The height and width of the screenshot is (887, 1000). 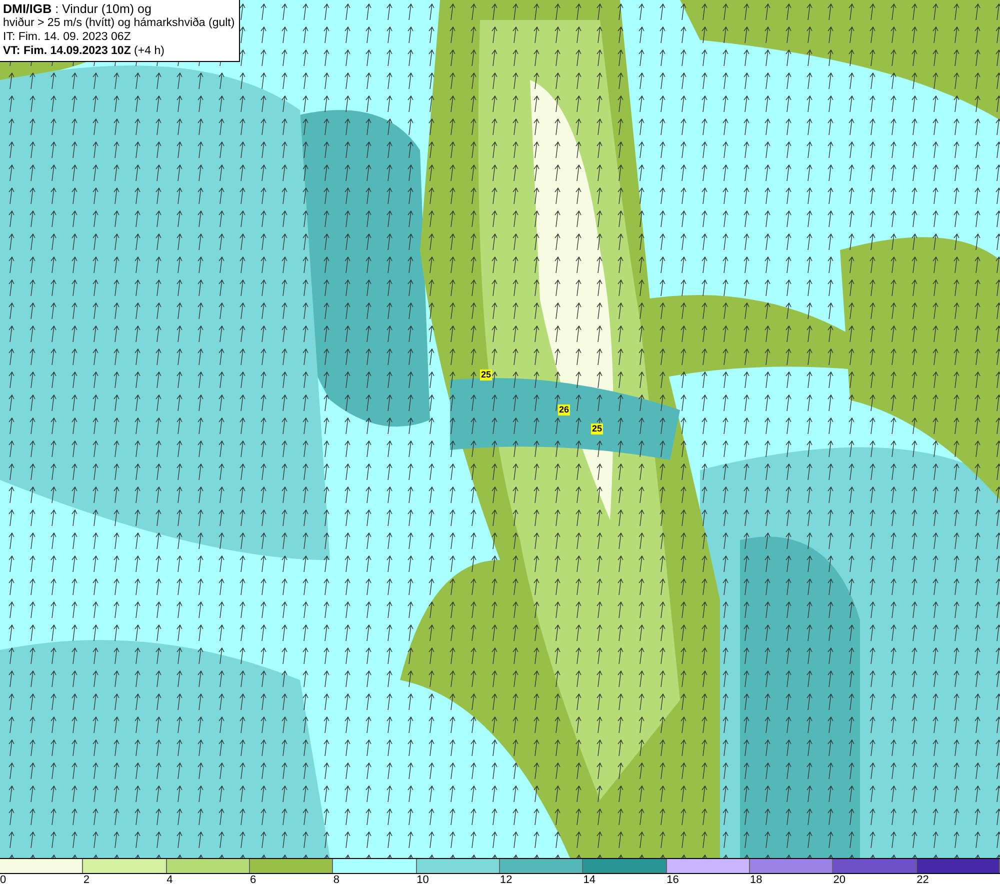 I want to click on legend-label: 14, so click(x=589, y=880).